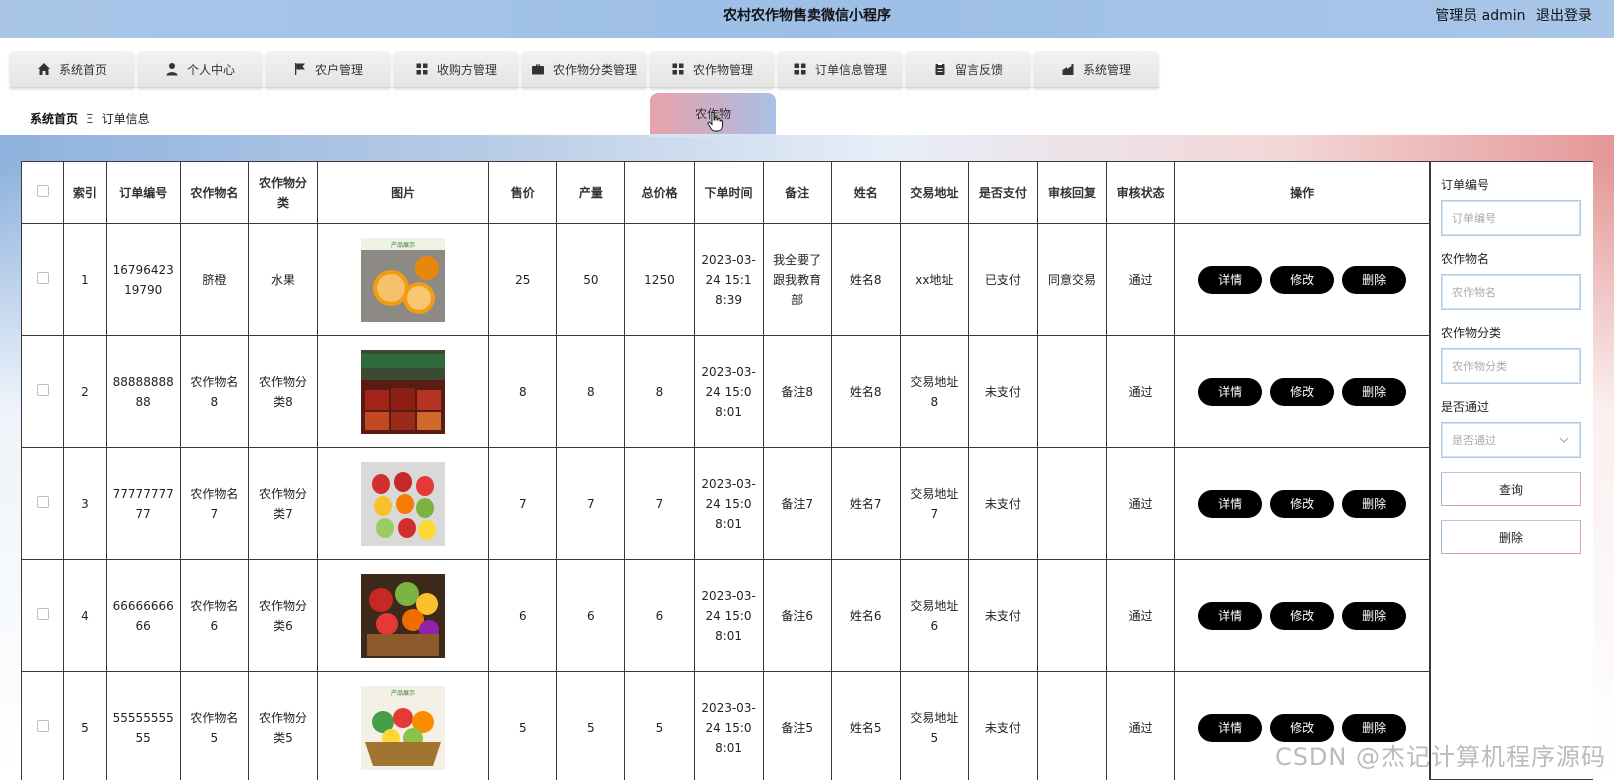 Image resolution: width=1614 pixels, height=780 pixels. I want to click on nav-item-1: 系统首页, so click(72, 69).